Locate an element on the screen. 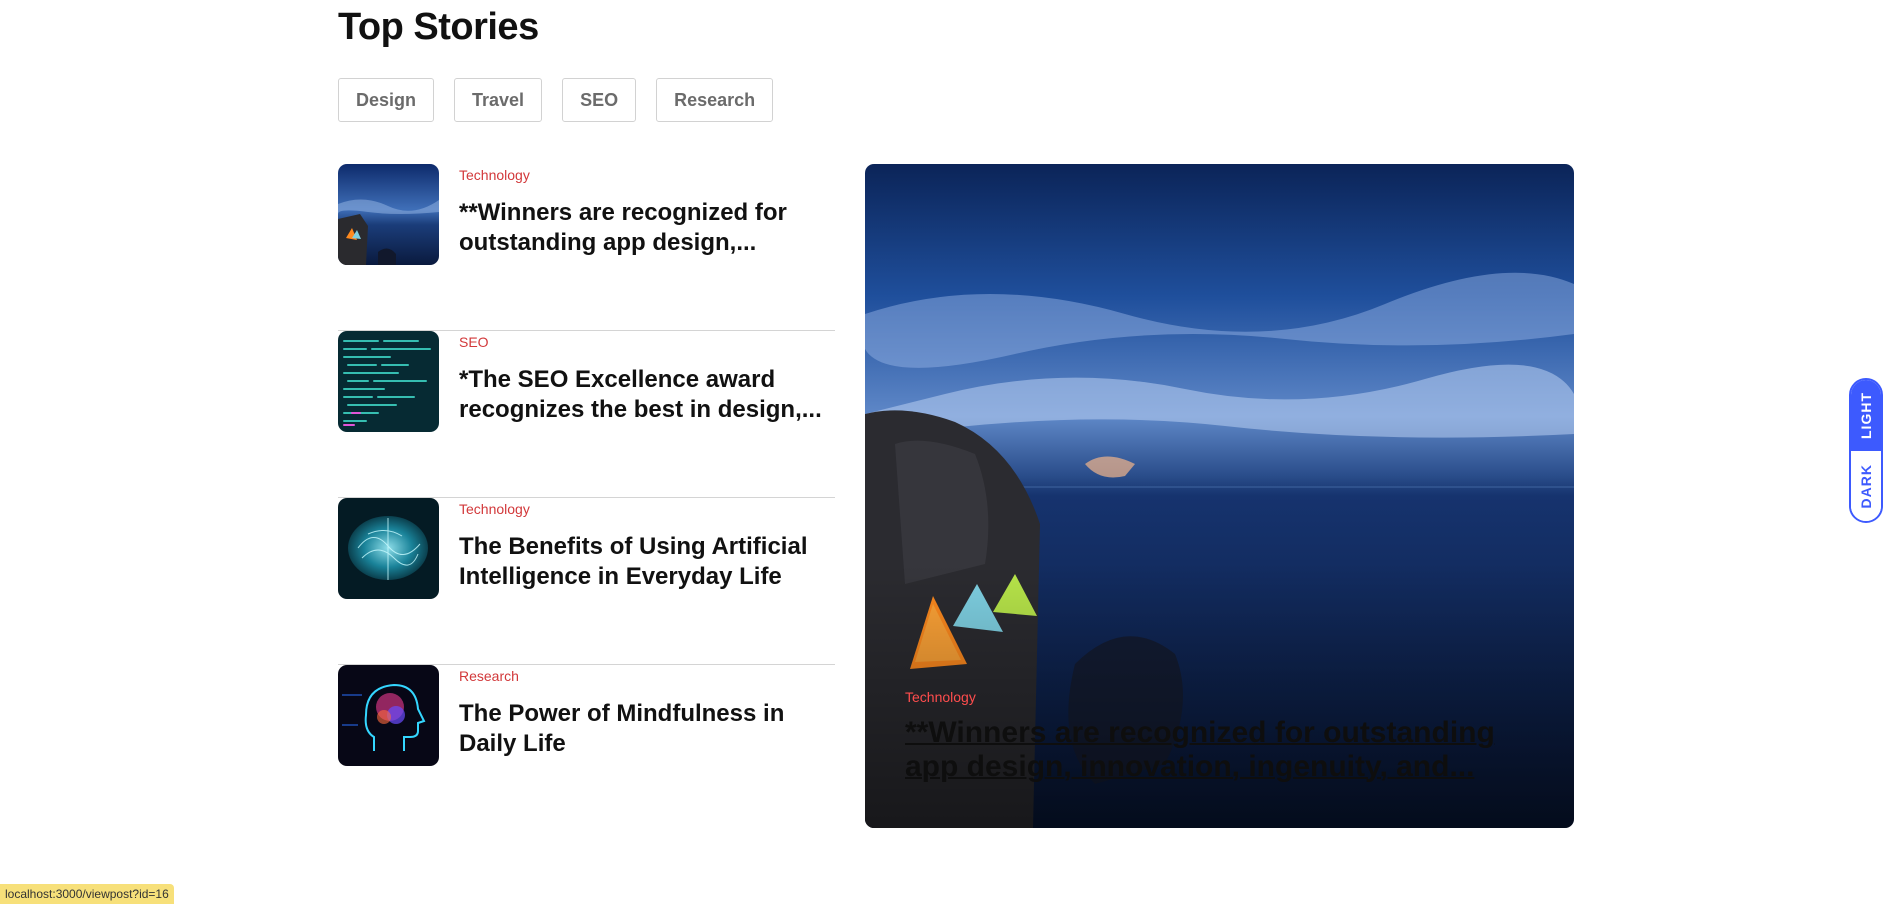 The width and height of the screenshot is (1901, 904). story-category: Research is located at coordinates (647, 676).